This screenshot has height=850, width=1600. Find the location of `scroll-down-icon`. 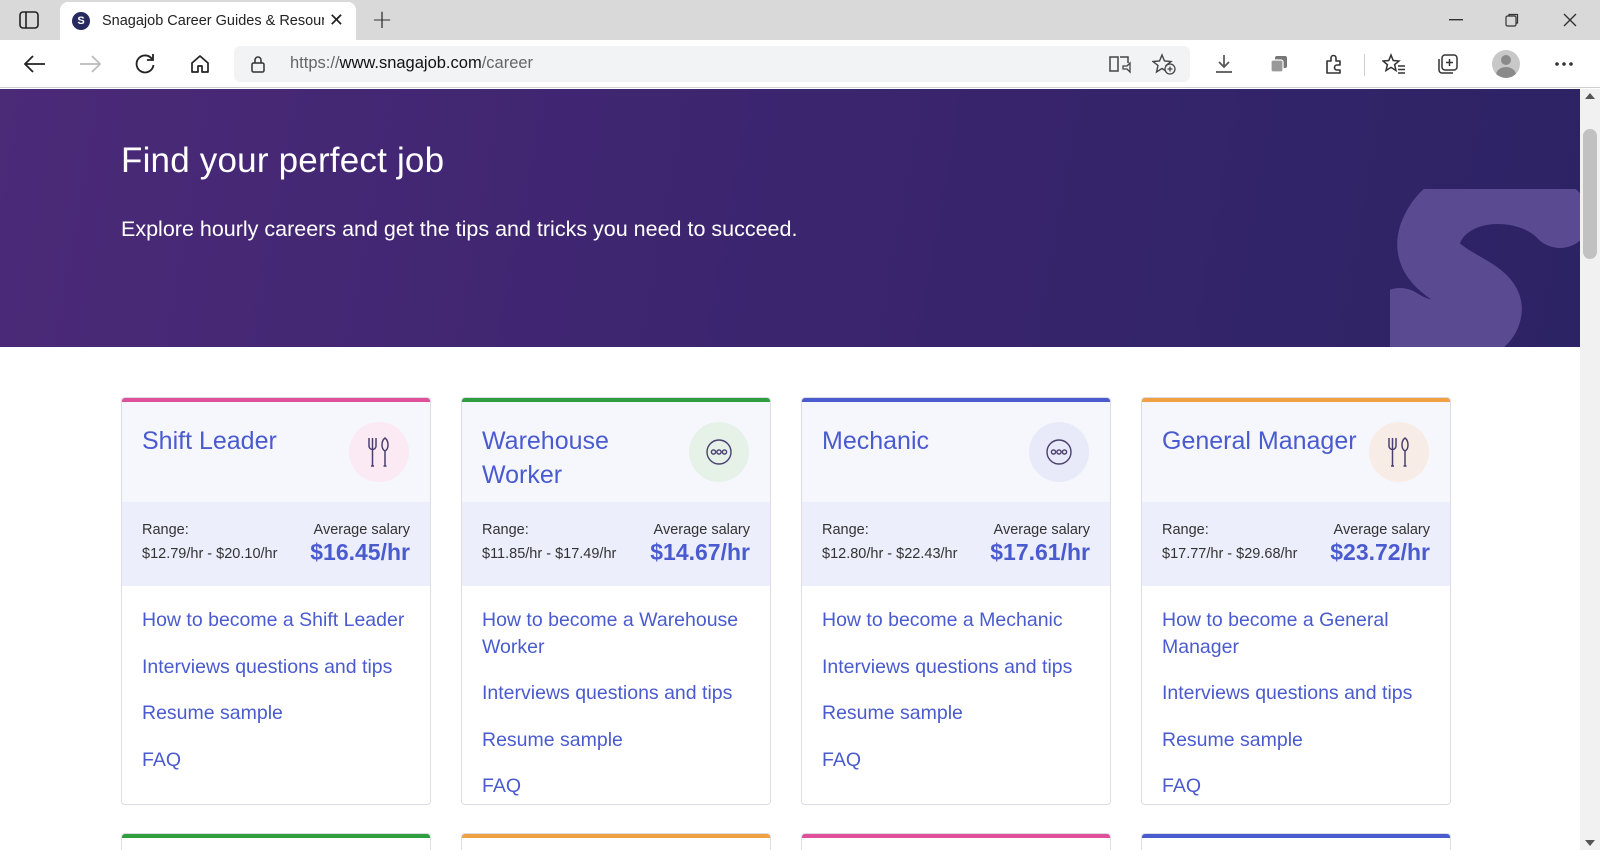

scroll-down-icon is located at coordinates (1590, 843).